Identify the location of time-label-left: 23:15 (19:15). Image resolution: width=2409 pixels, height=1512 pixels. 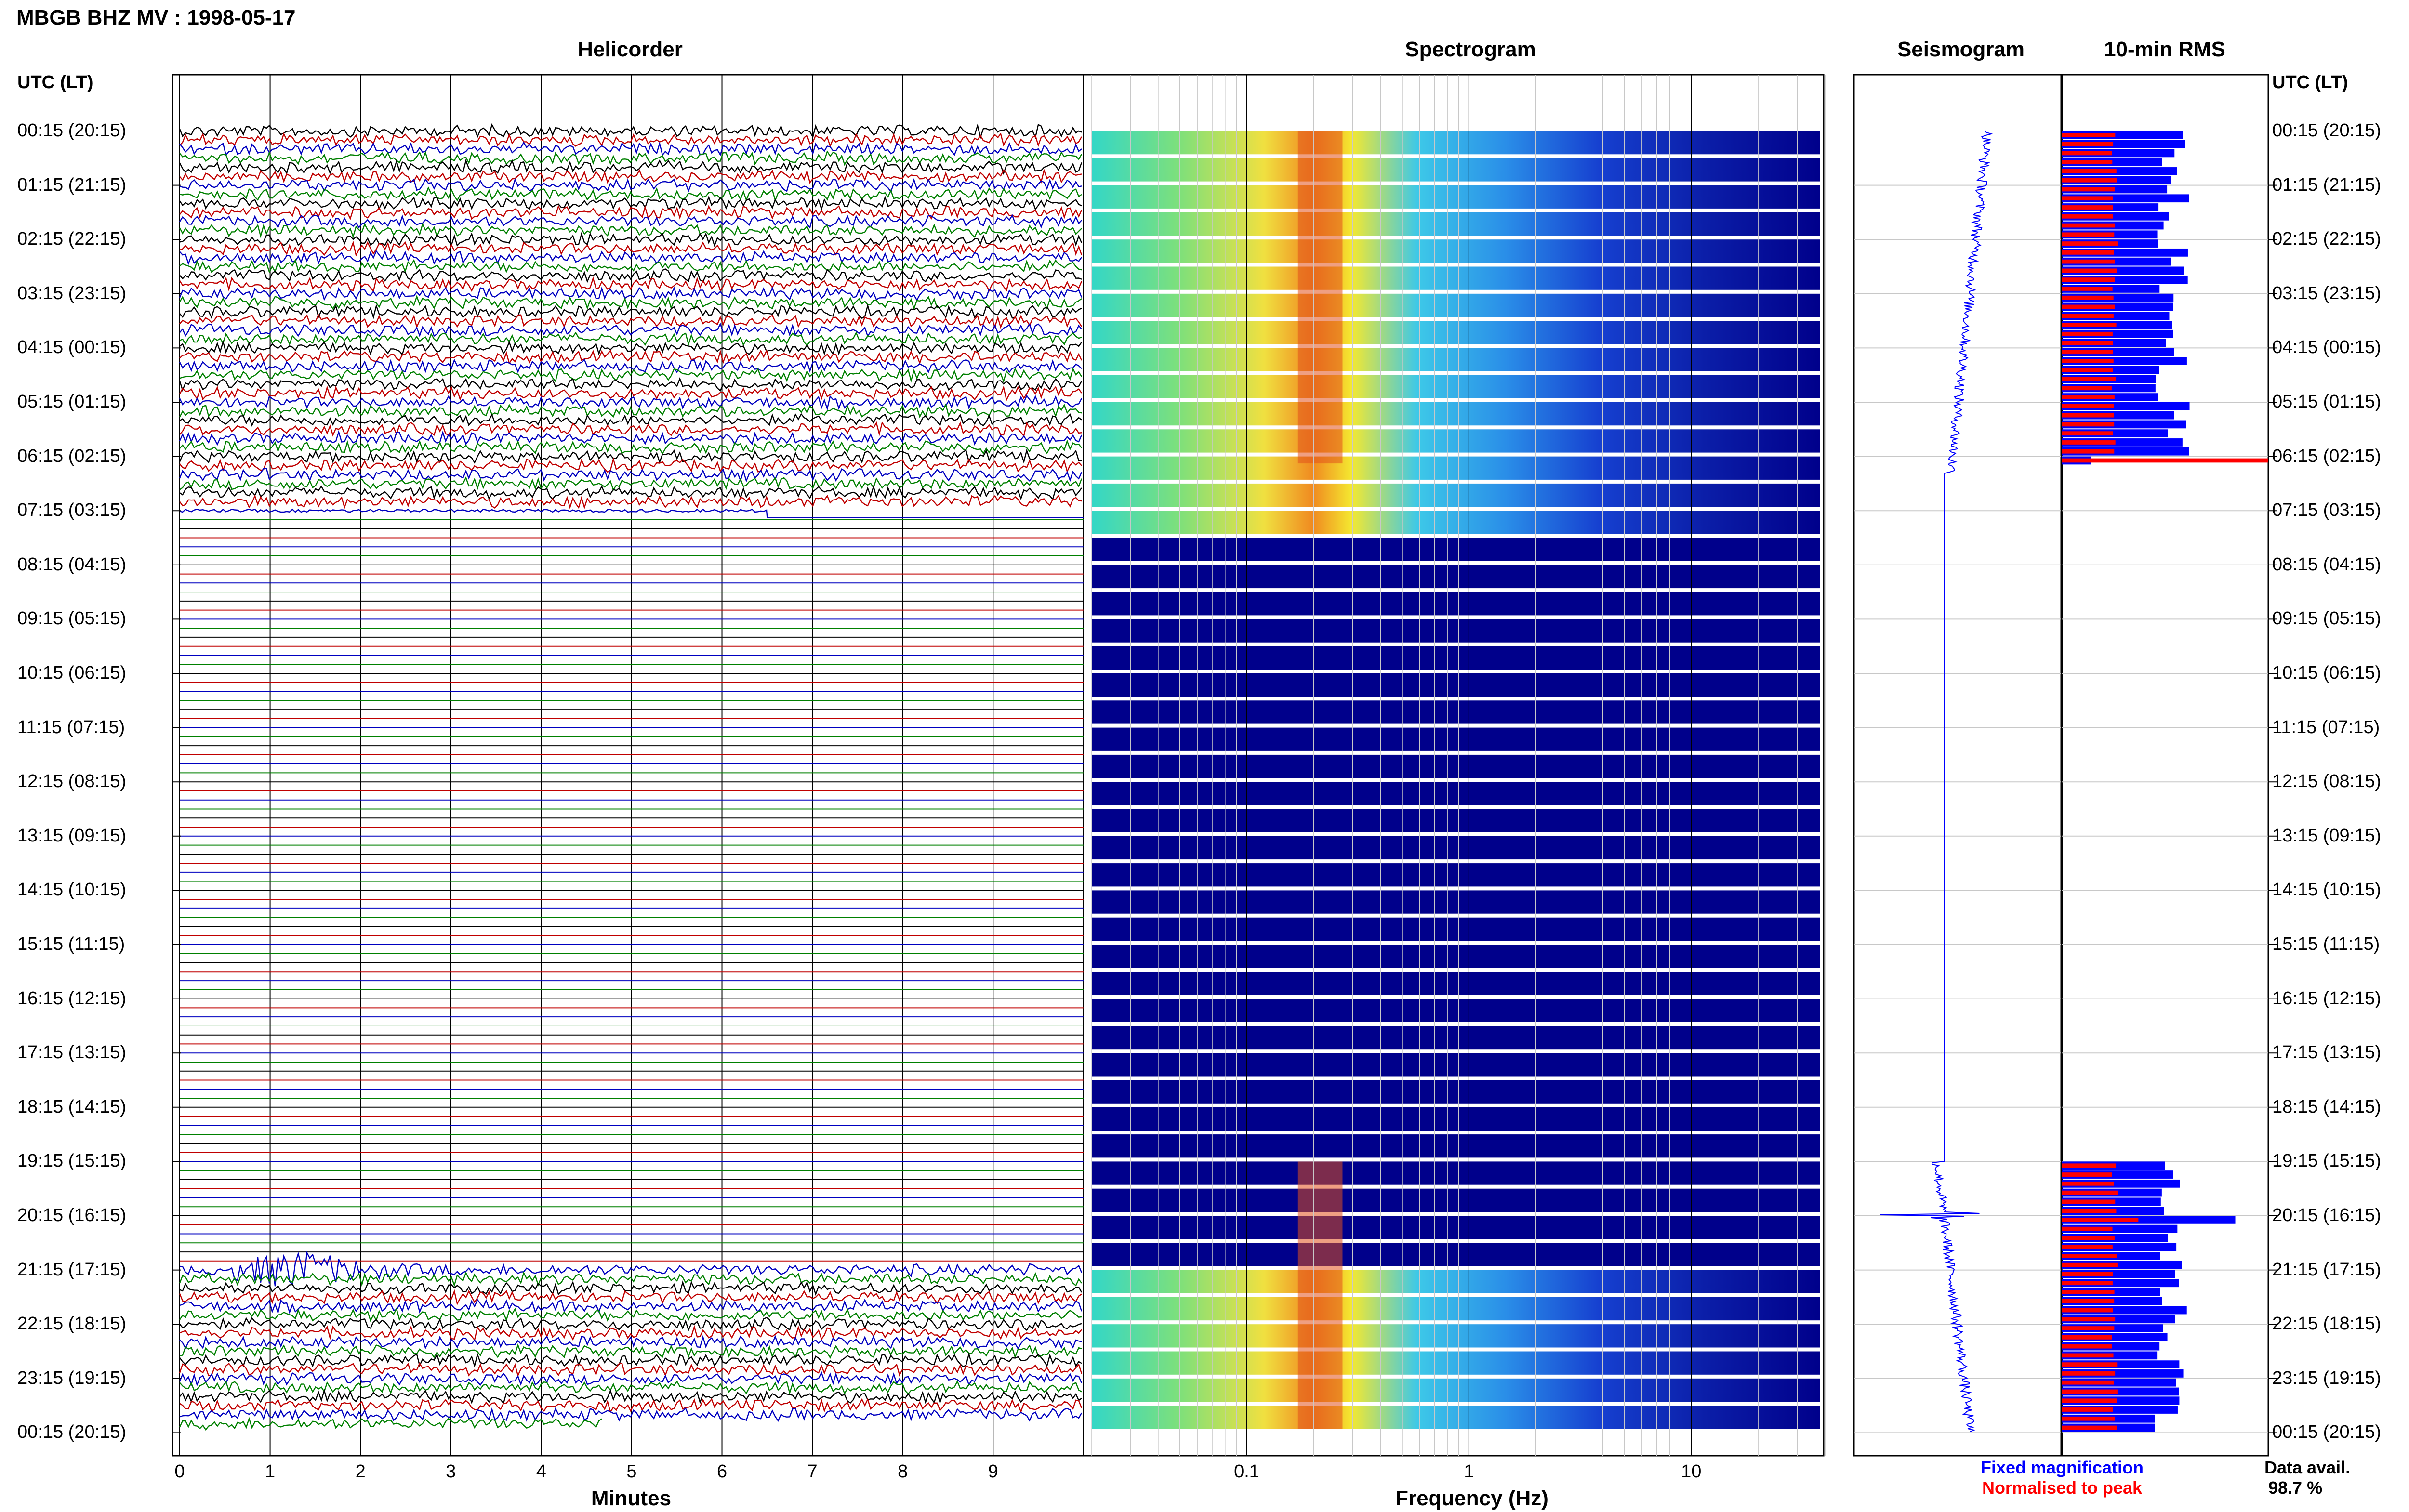
(72, 1377).